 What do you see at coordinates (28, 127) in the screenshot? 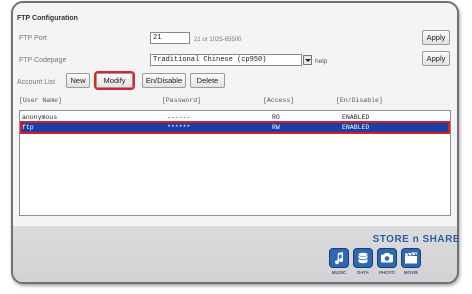
I see `cell-user: ftp` at bounding box center [28, 127].